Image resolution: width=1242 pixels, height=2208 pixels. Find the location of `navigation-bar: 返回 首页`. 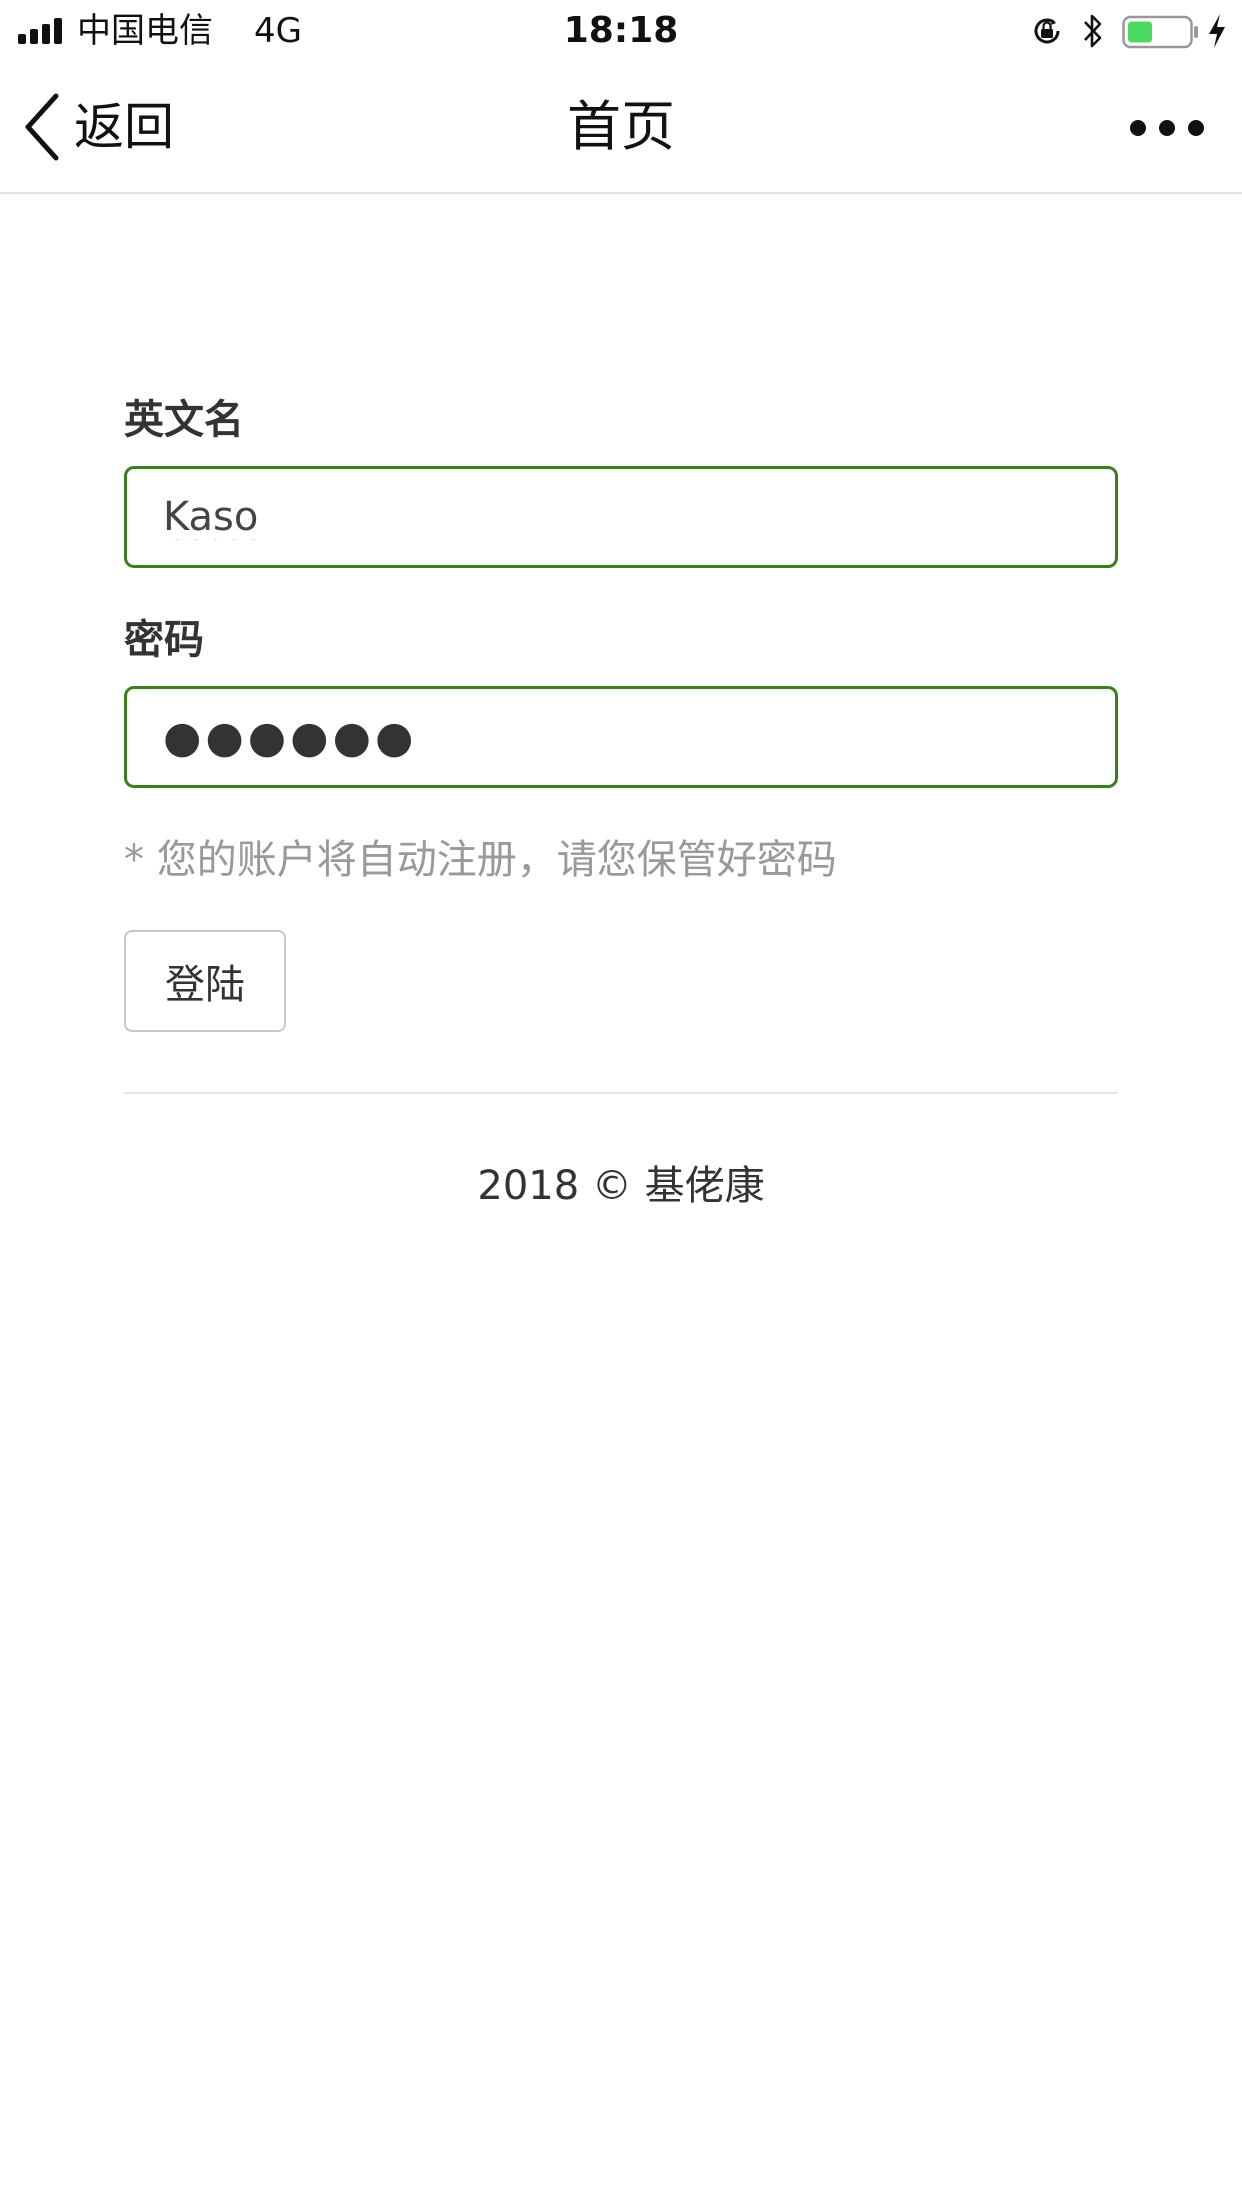

navigation-bar: 返回 首页 is located at coordinates (621, 128).